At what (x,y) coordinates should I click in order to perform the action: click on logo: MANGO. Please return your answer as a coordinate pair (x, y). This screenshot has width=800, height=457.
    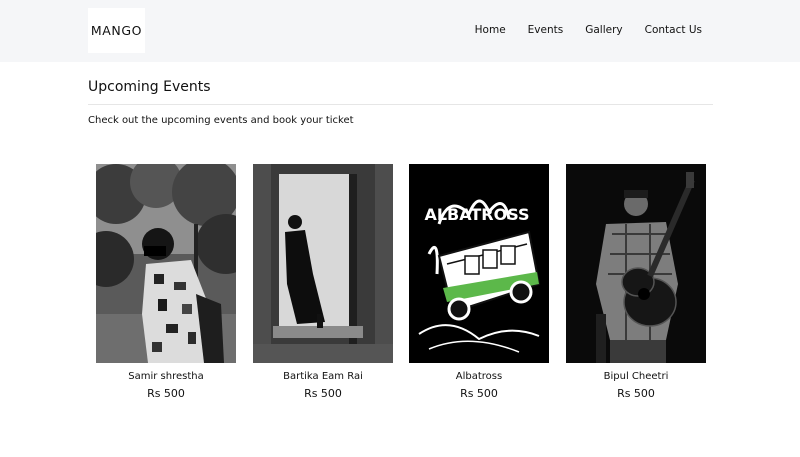
    Looking at the image, I should click on (116, 30).